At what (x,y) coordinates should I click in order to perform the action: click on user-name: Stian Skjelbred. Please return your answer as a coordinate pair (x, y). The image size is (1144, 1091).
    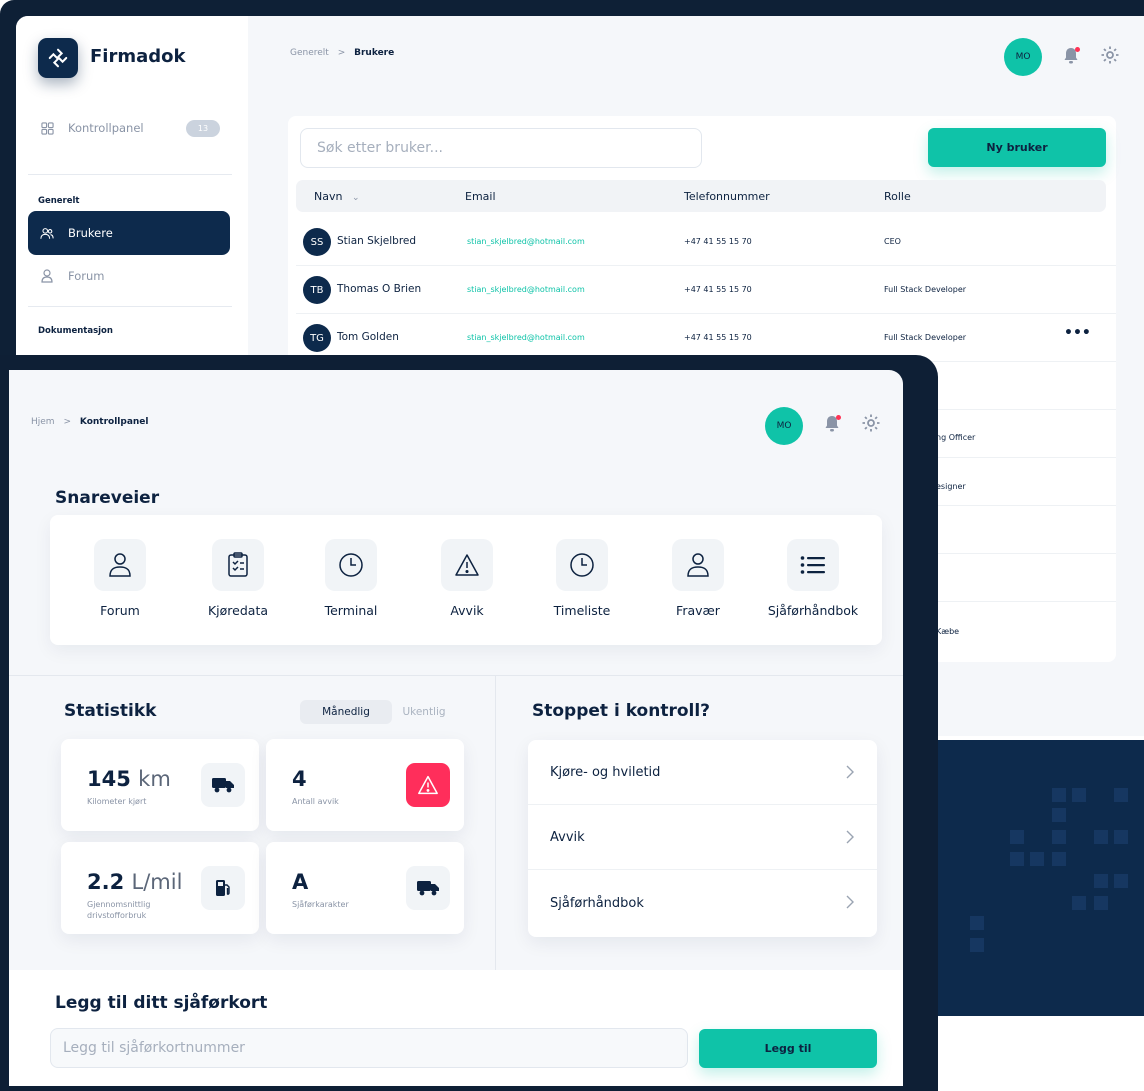
    Looking at the image, I should click on (377, 241).